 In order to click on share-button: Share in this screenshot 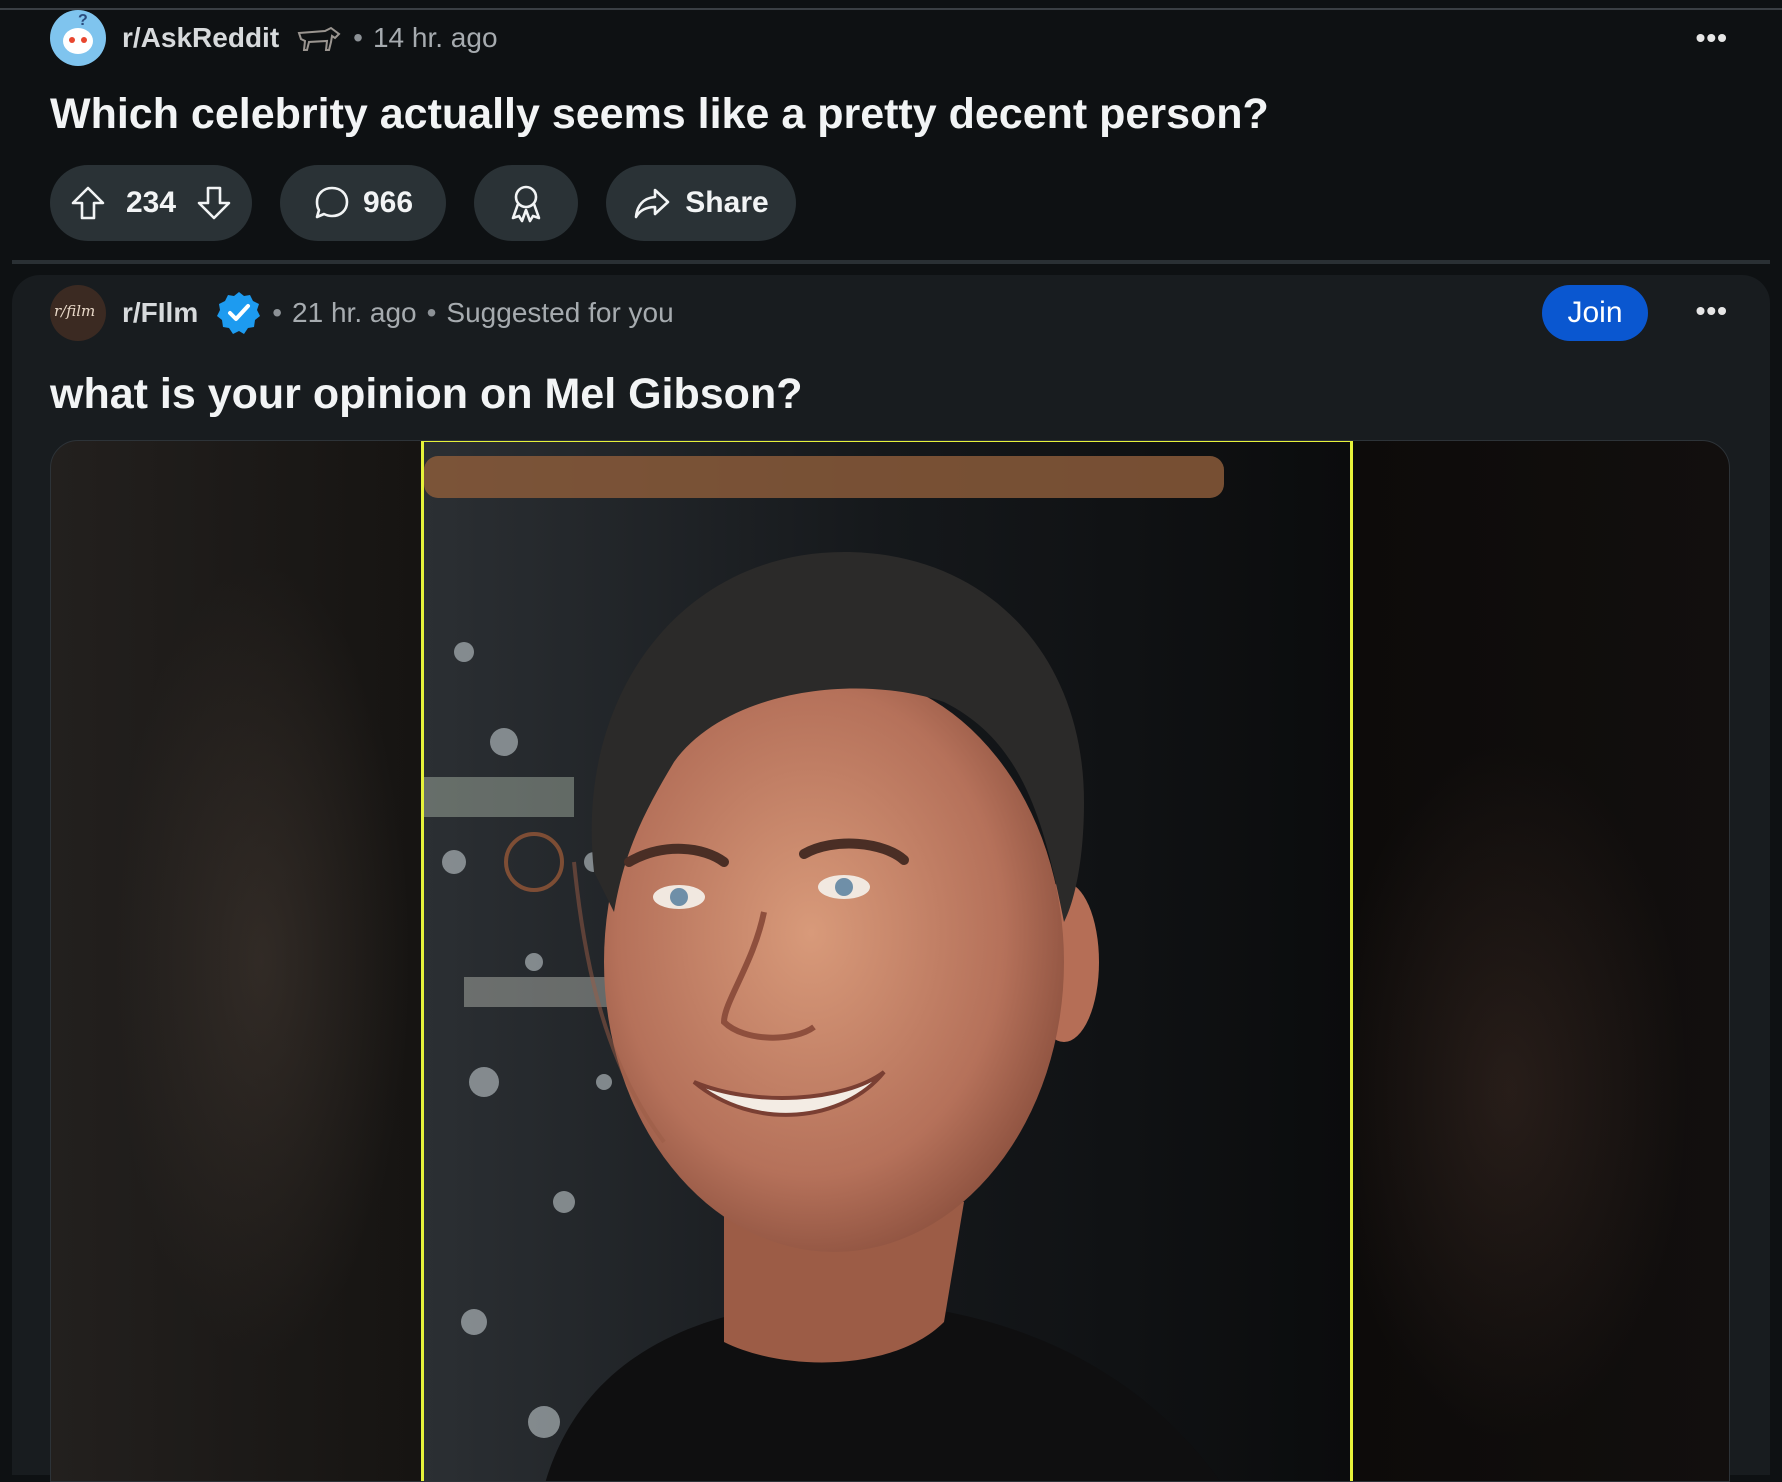, I will do `click(701, 203)`.